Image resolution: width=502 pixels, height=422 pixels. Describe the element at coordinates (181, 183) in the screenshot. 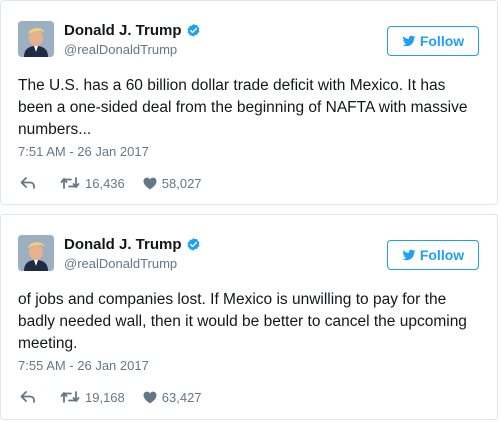

I see `like-count: 58,027` at that location.